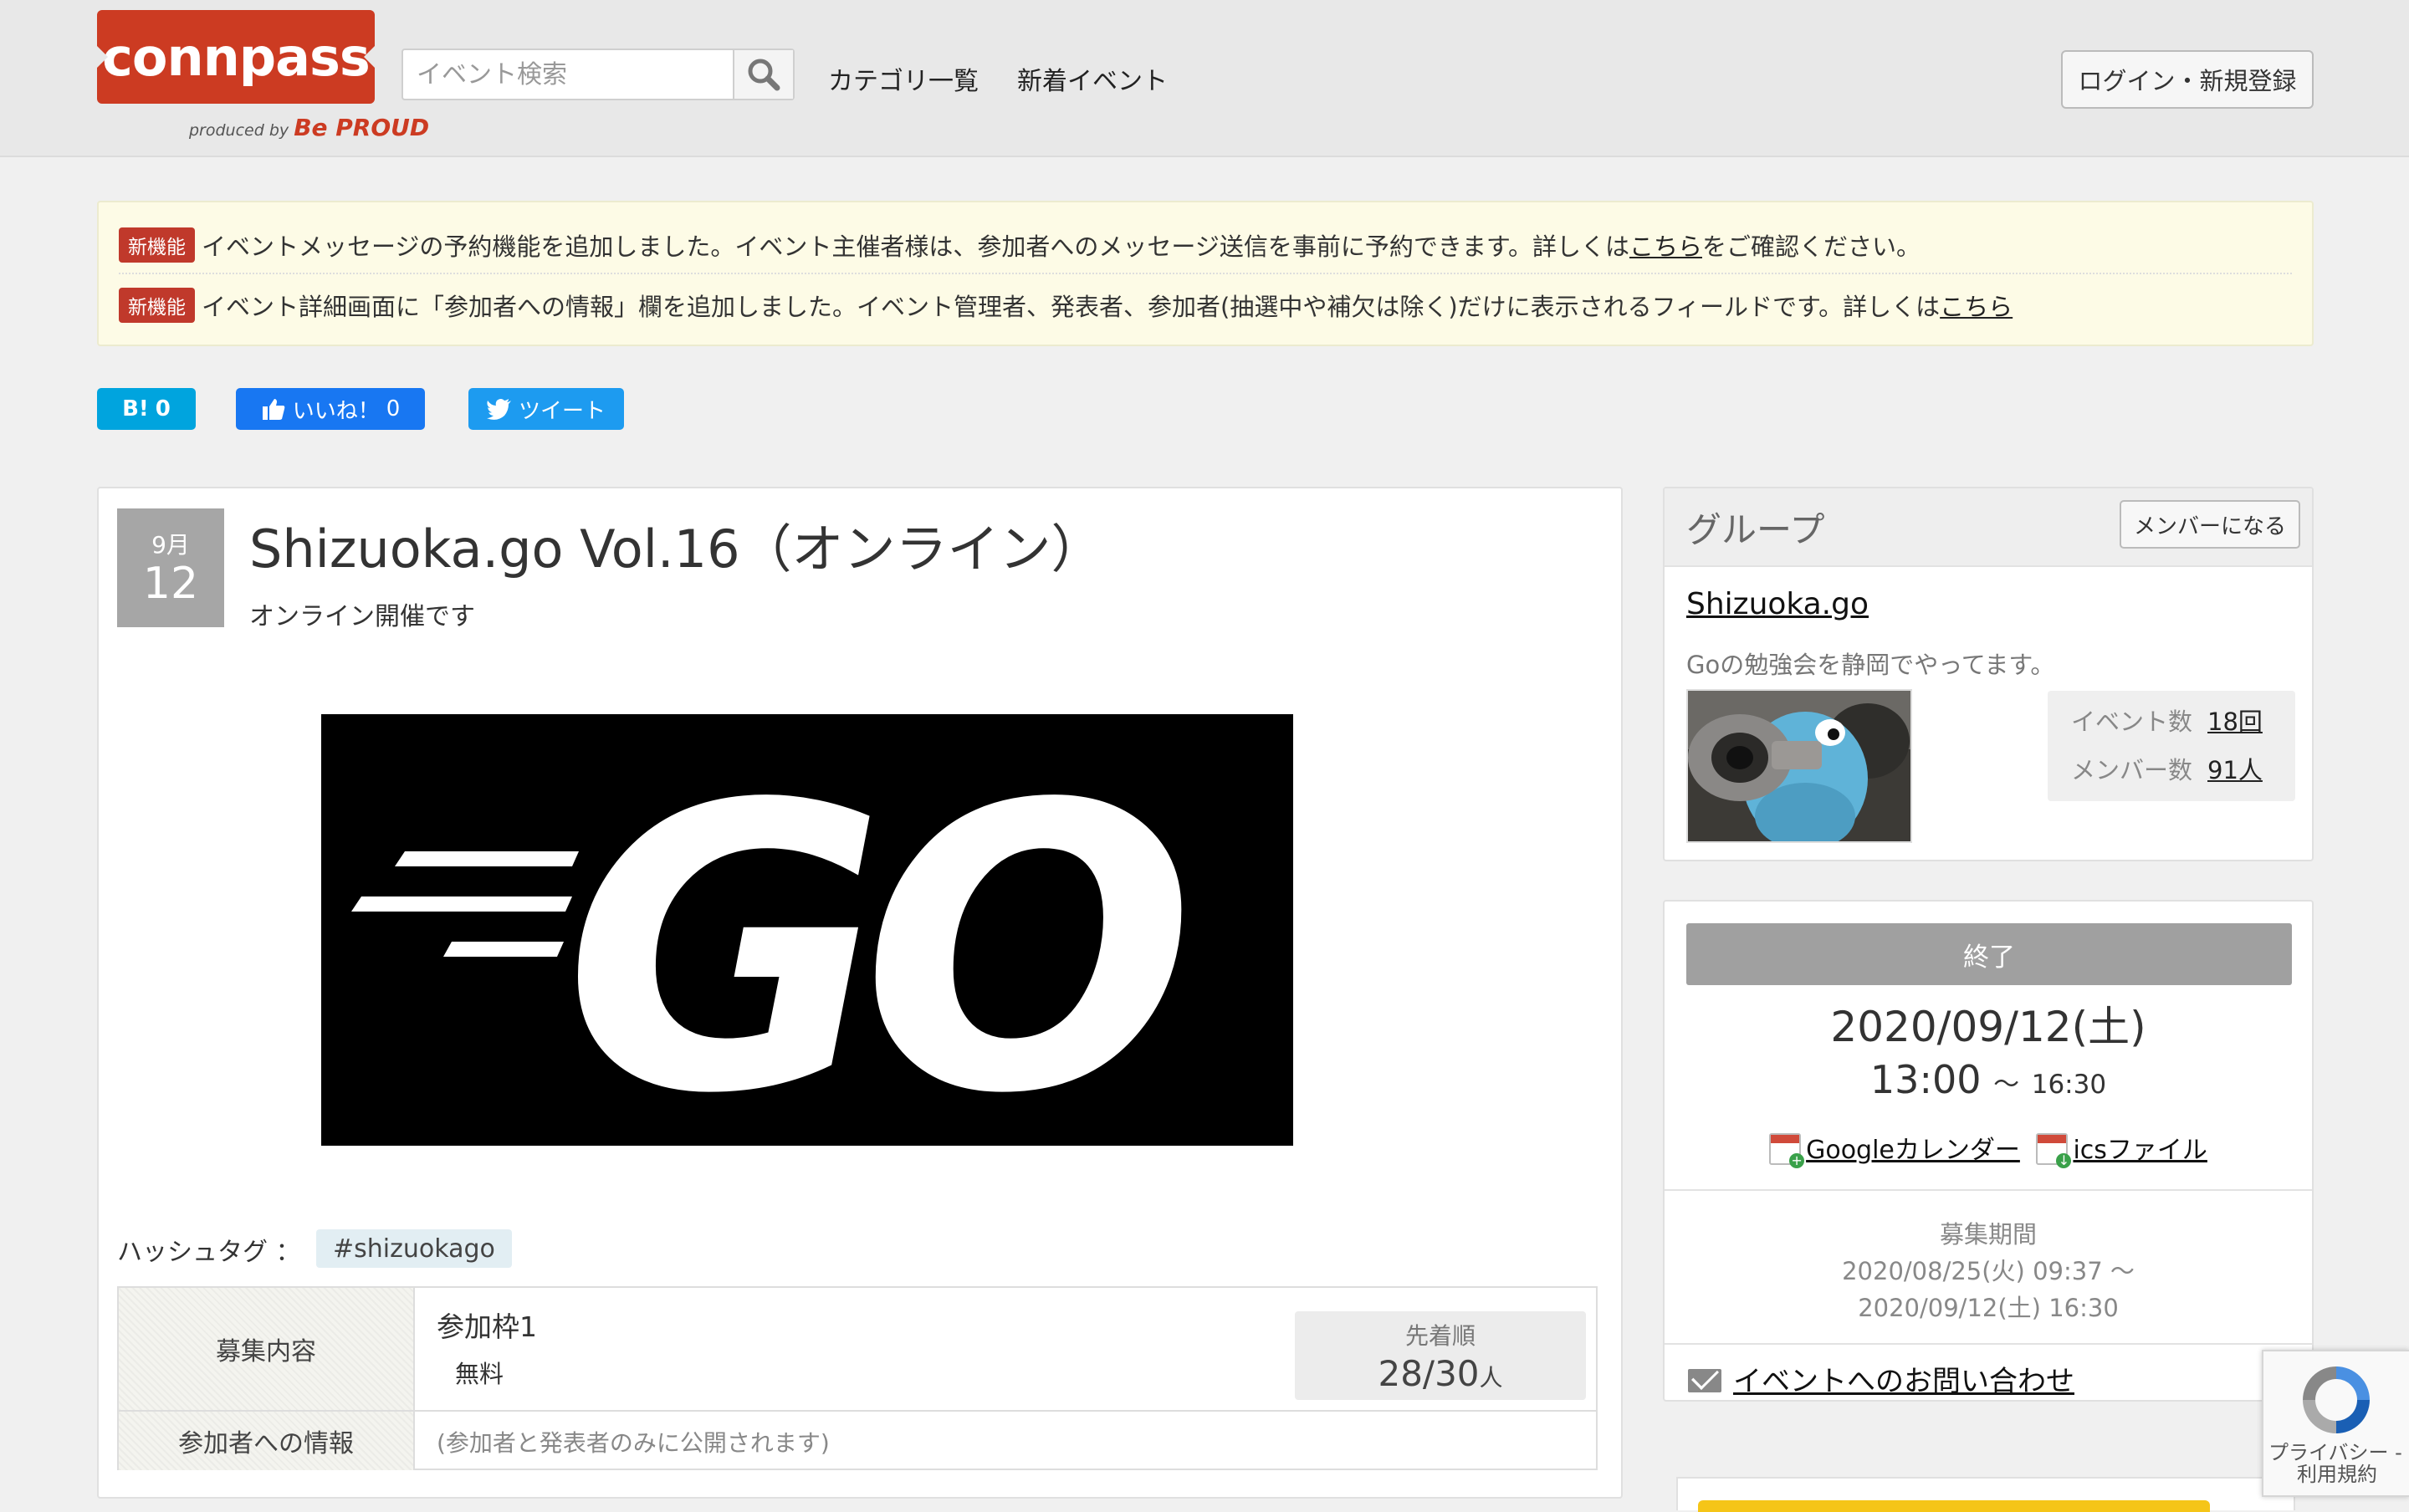 The width and height of the screenshot is (2409, 1512). I want to click on beproud-logo: Be PROUD, so click(362, 127).